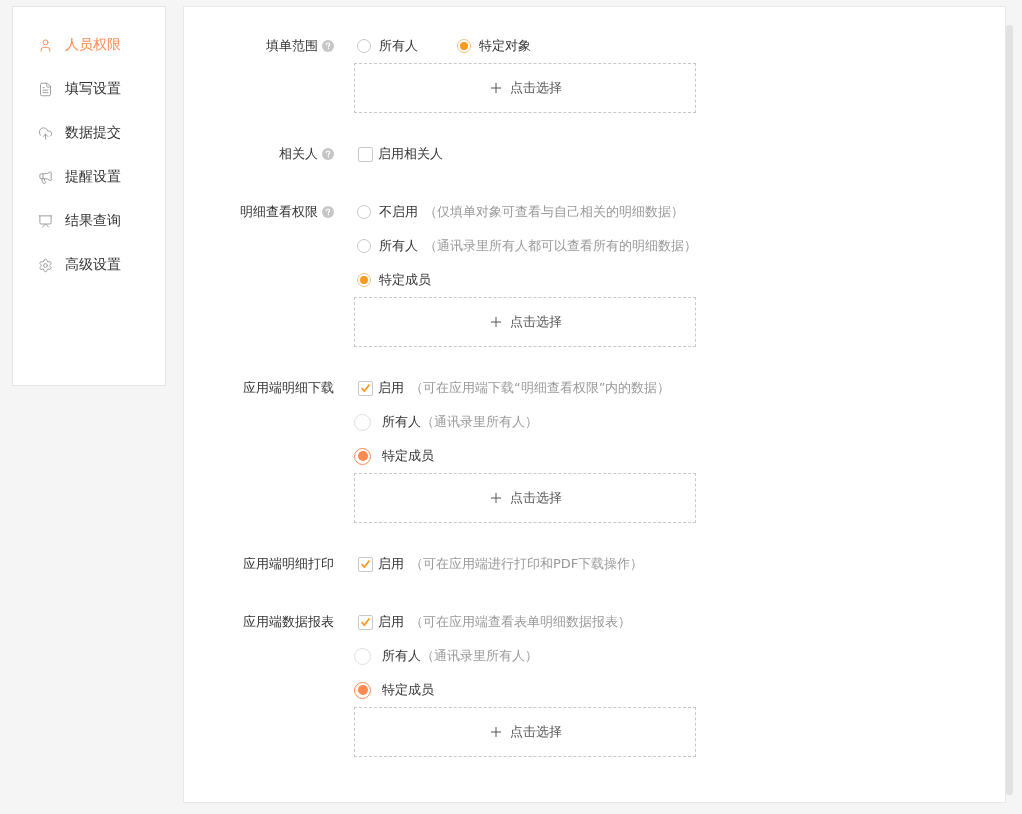 This screenshot has width=1022, height=814. Describe the element at coordinates (45, 265) in the screenshot. I see `settings-icon` at that location.